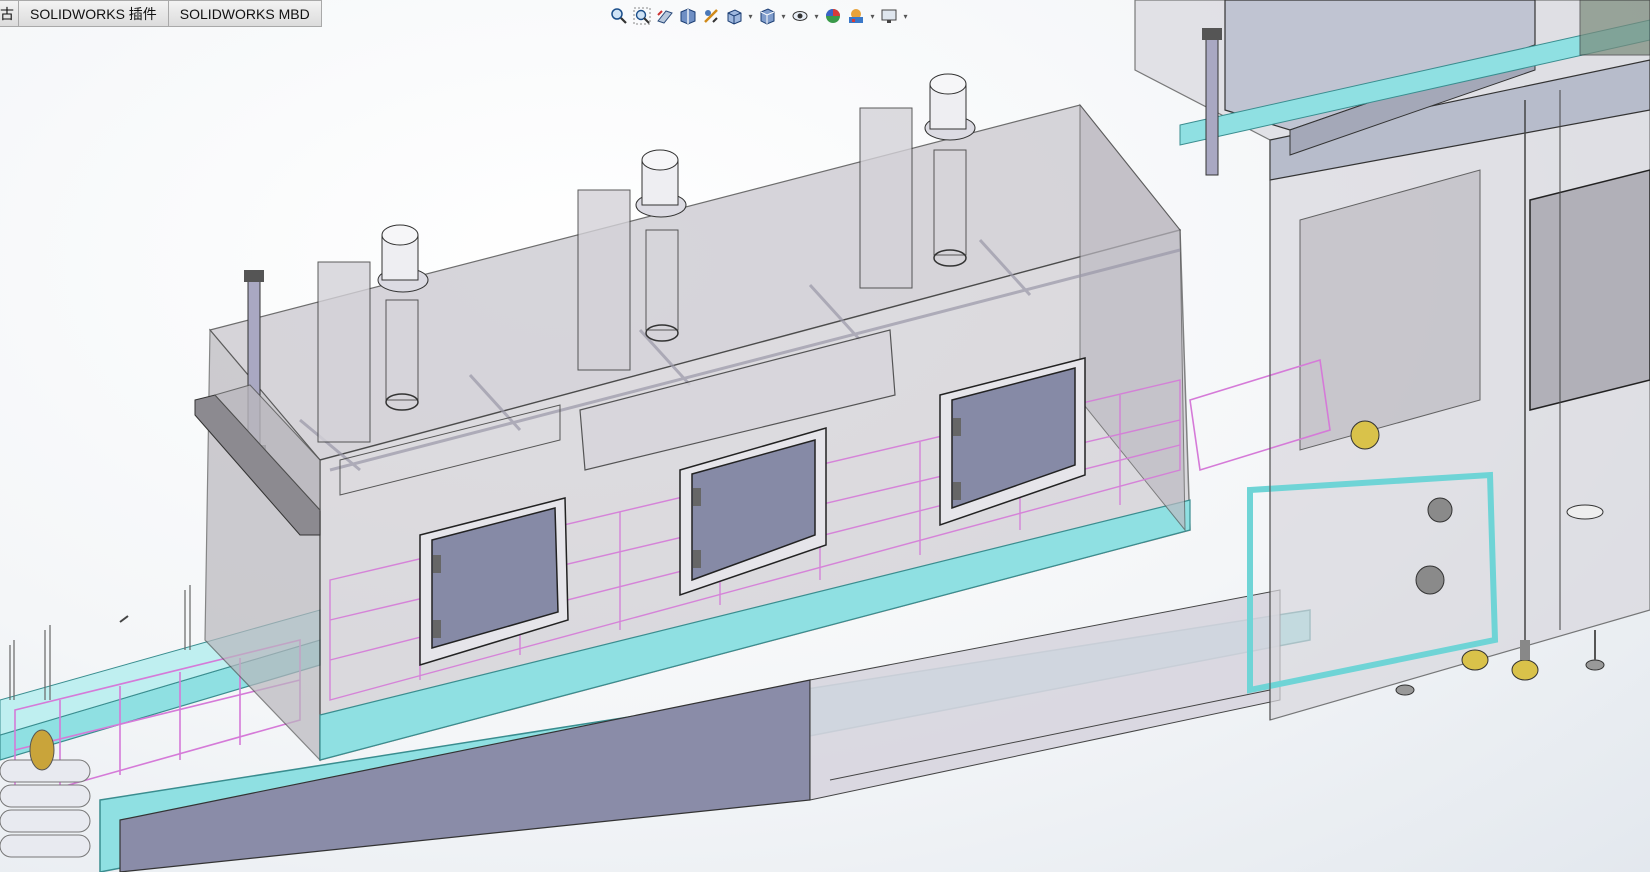 The height and width of the screenshot is (872, 1650). What do you see at coordinates (642, 16) in the screenshot?
I see `zoom-to-area-icon` at bounding box center [642, 16].